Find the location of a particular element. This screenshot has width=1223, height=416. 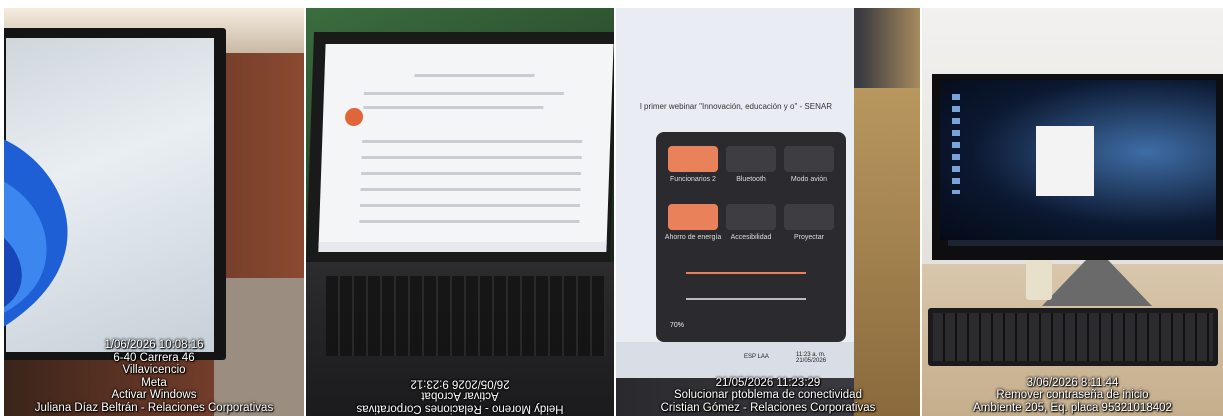

energy-saver-label: Ahorro de energía is located at coordinates (693, 237).